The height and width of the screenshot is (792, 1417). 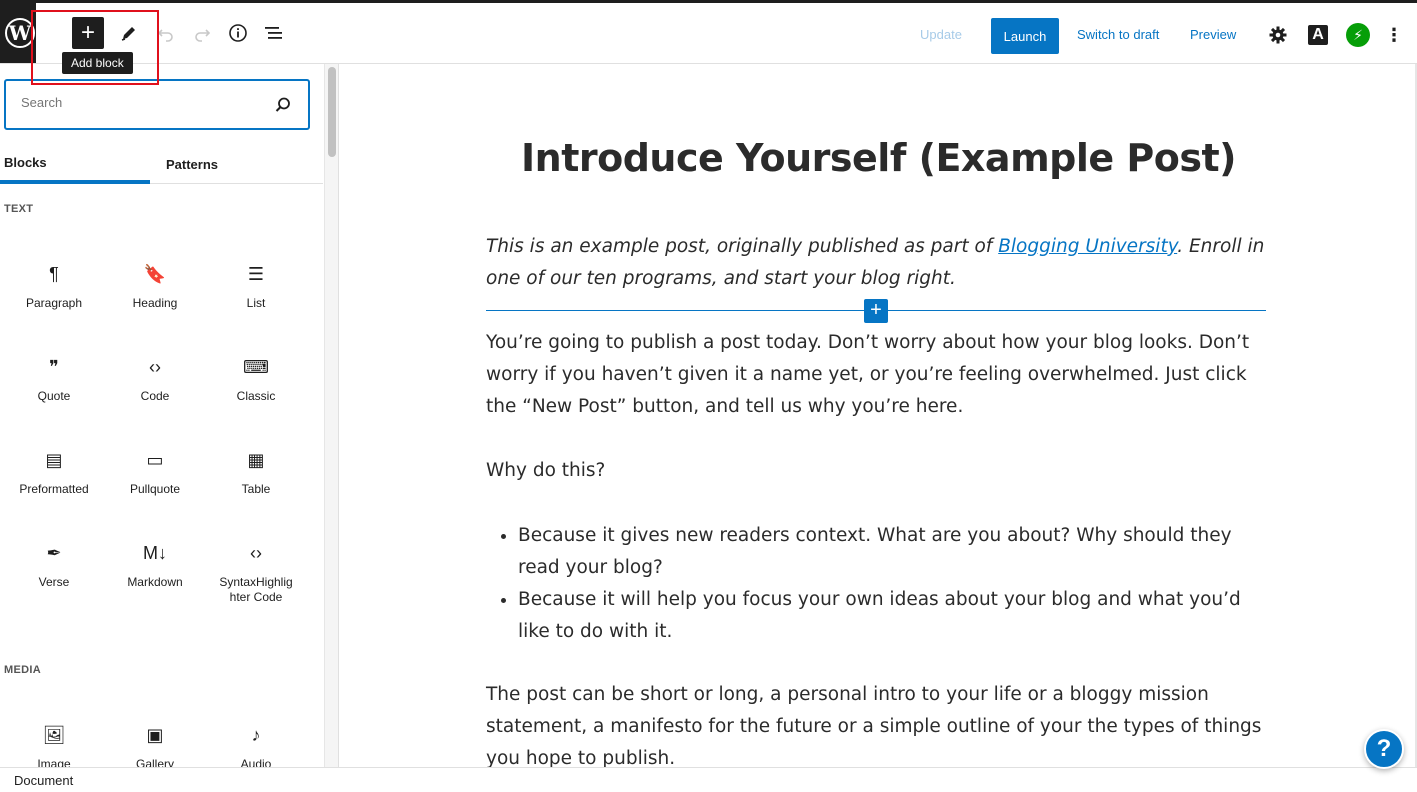 I want to click on markdown-icon: M↓, so click(x=155, y=552).